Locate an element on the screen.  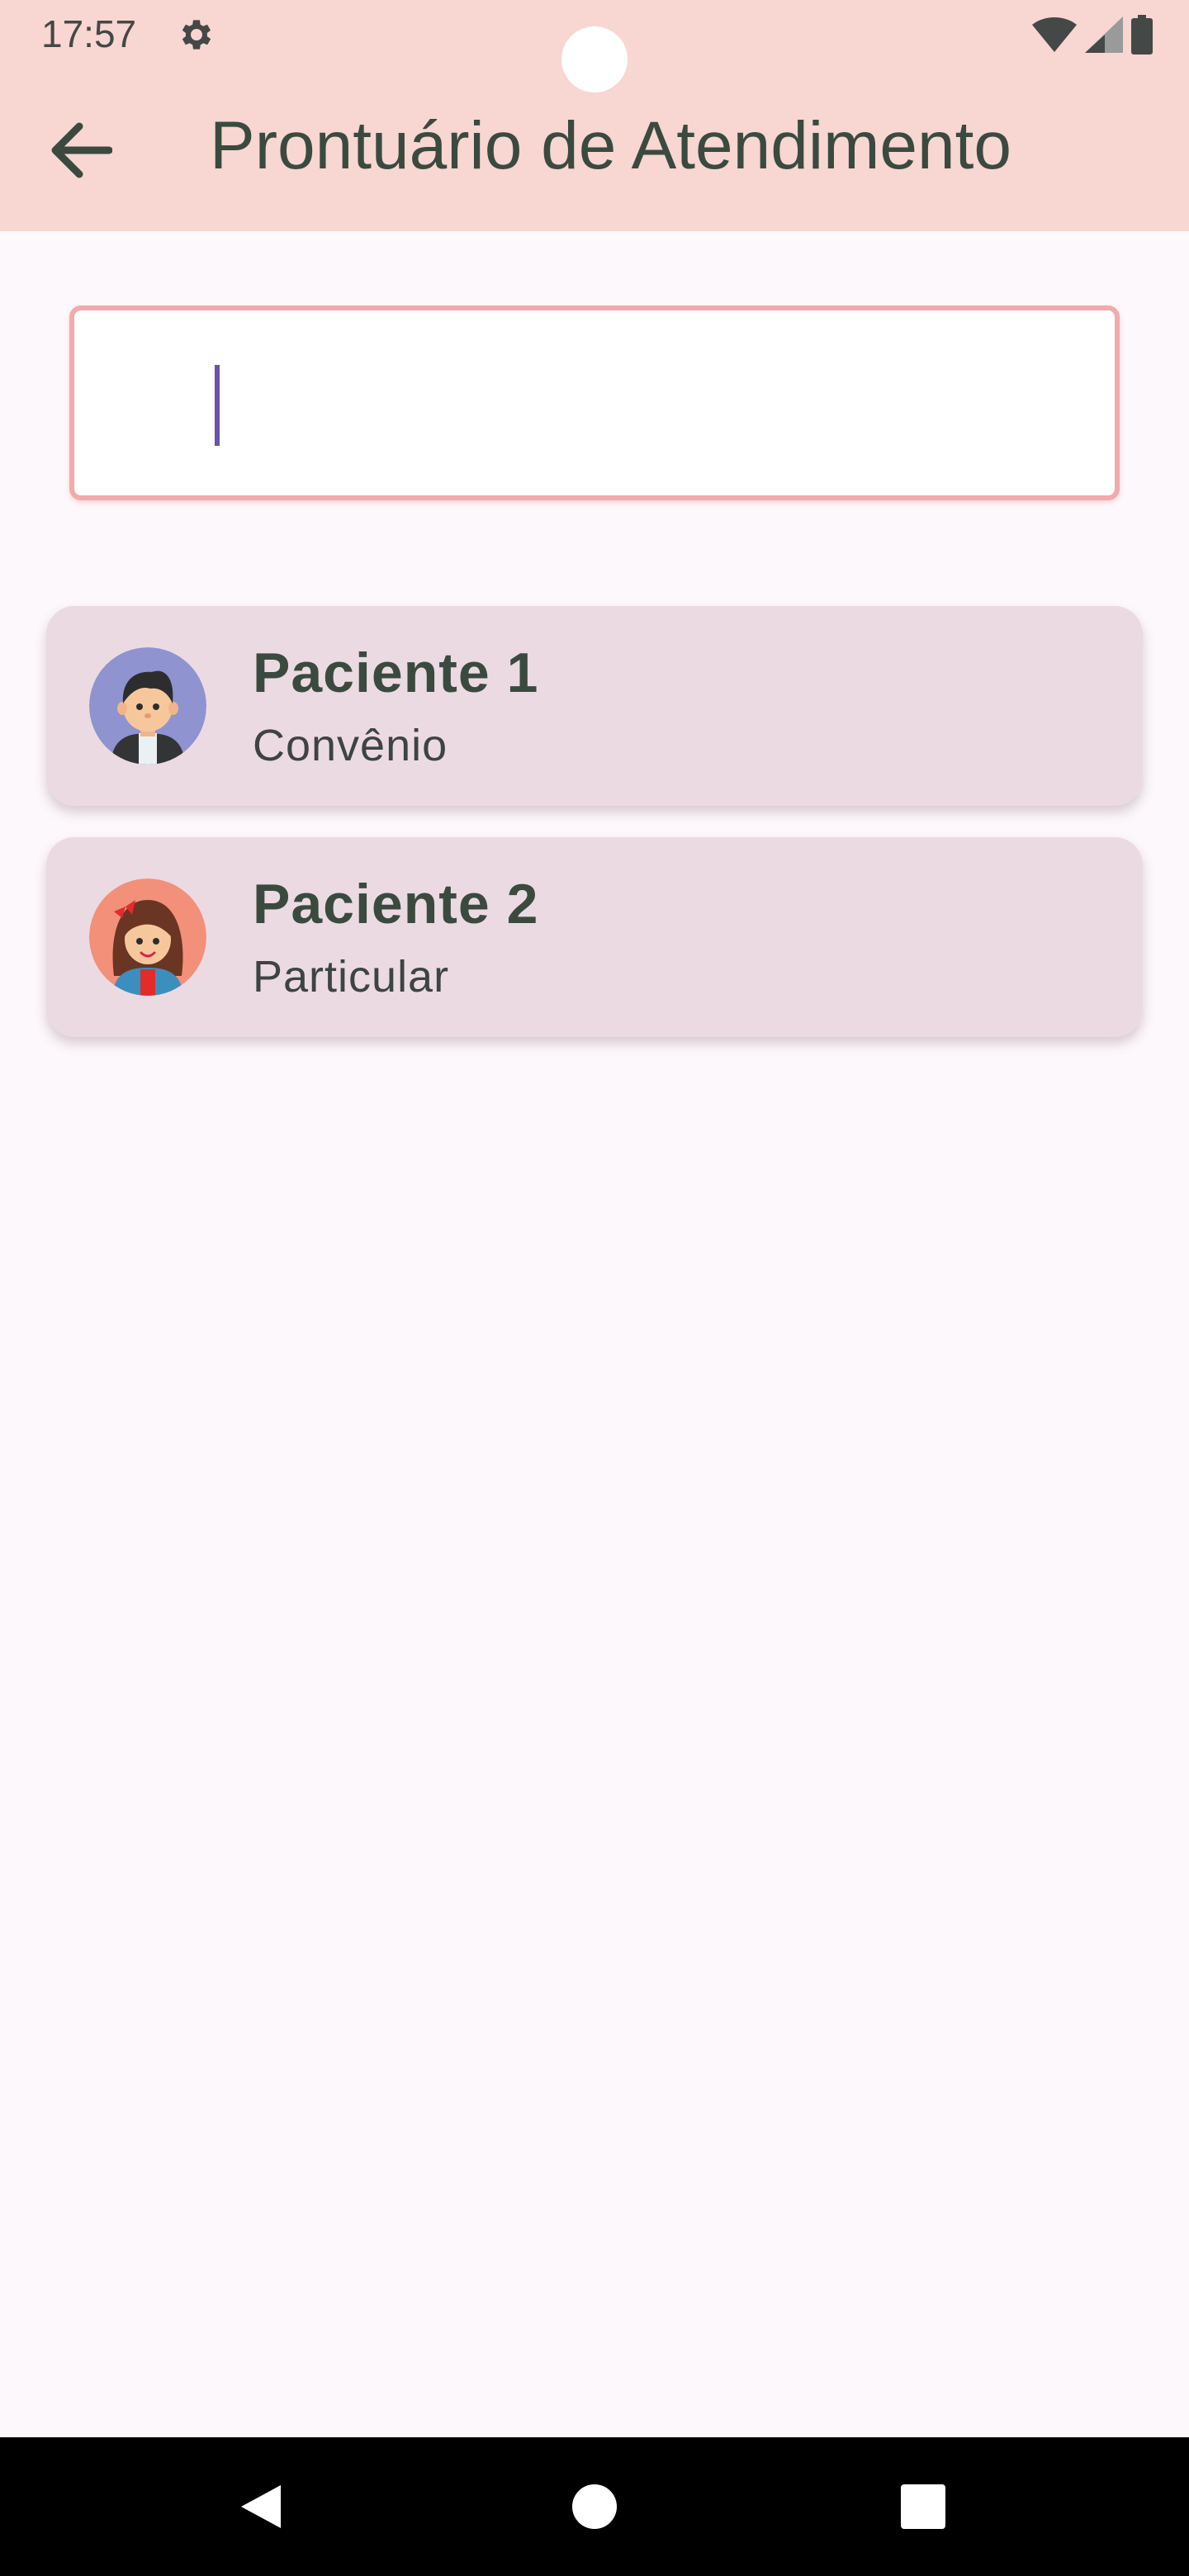
nav-back-icon is located at coordinates (261, 2506).